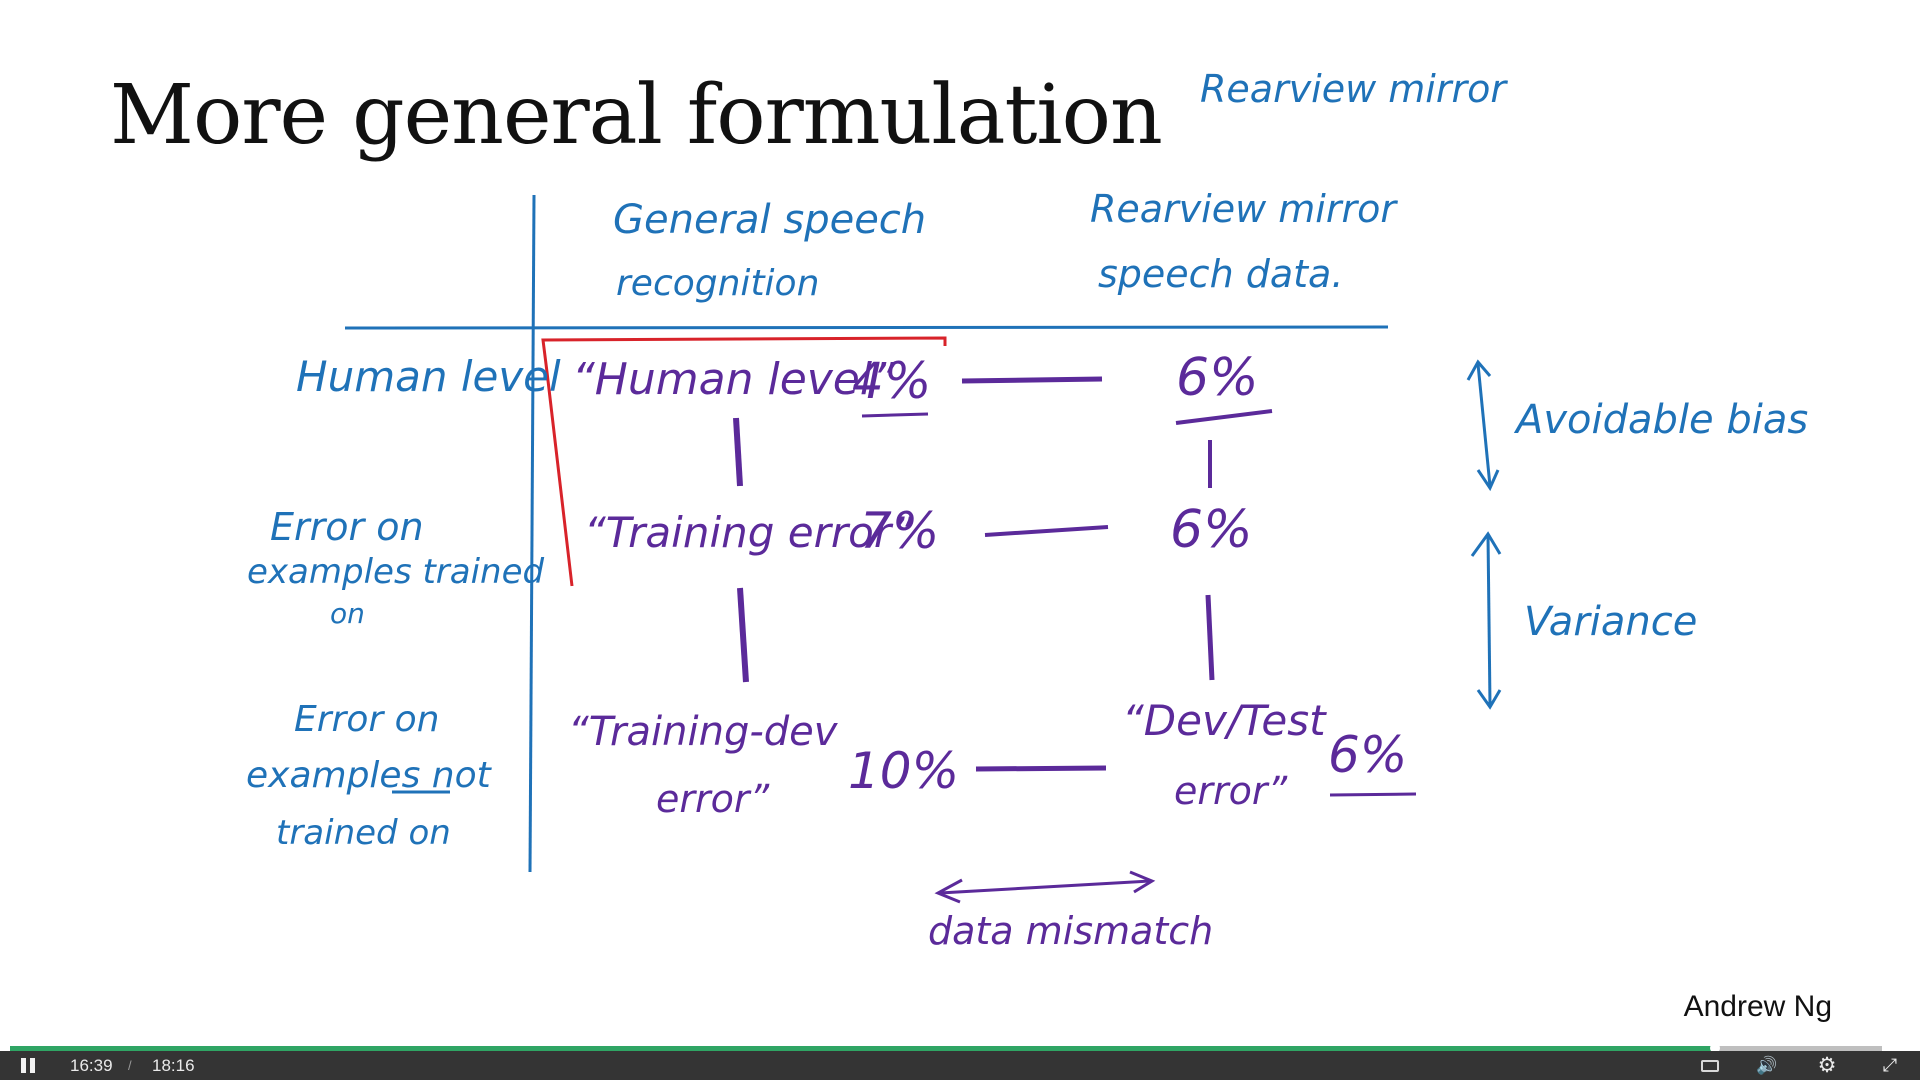 This screenshot has height=1080, width=1920. I want to click on current-time: 16:39, so click(91, 1065).